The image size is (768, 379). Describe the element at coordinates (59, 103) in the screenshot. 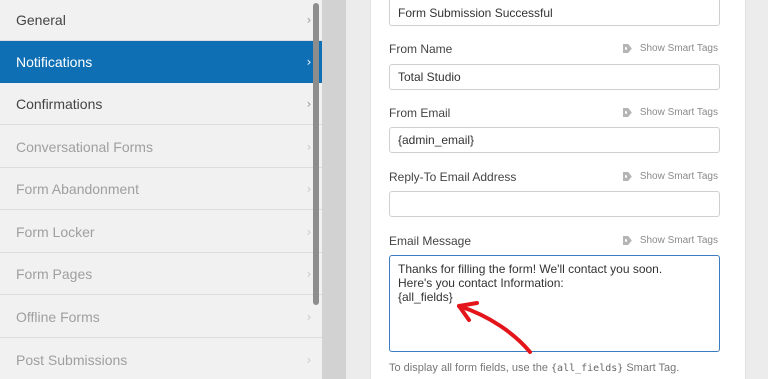

I see `sidebar-item-label: Confirmations` at that location.